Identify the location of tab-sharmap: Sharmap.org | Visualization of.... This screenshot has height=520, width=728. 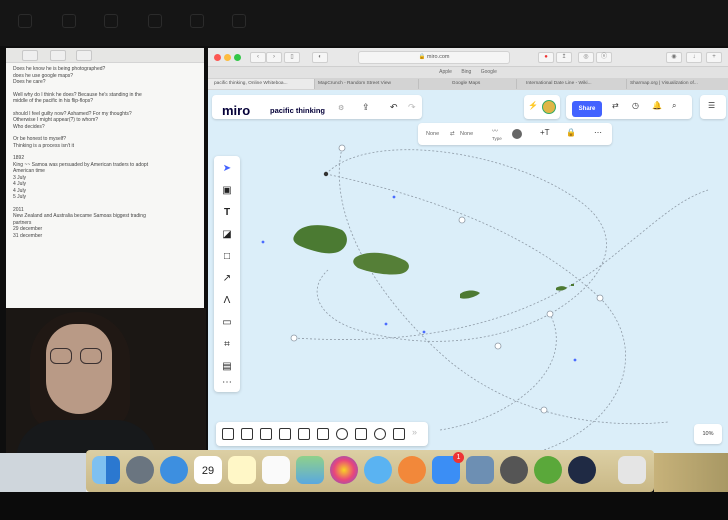
(676, 84).